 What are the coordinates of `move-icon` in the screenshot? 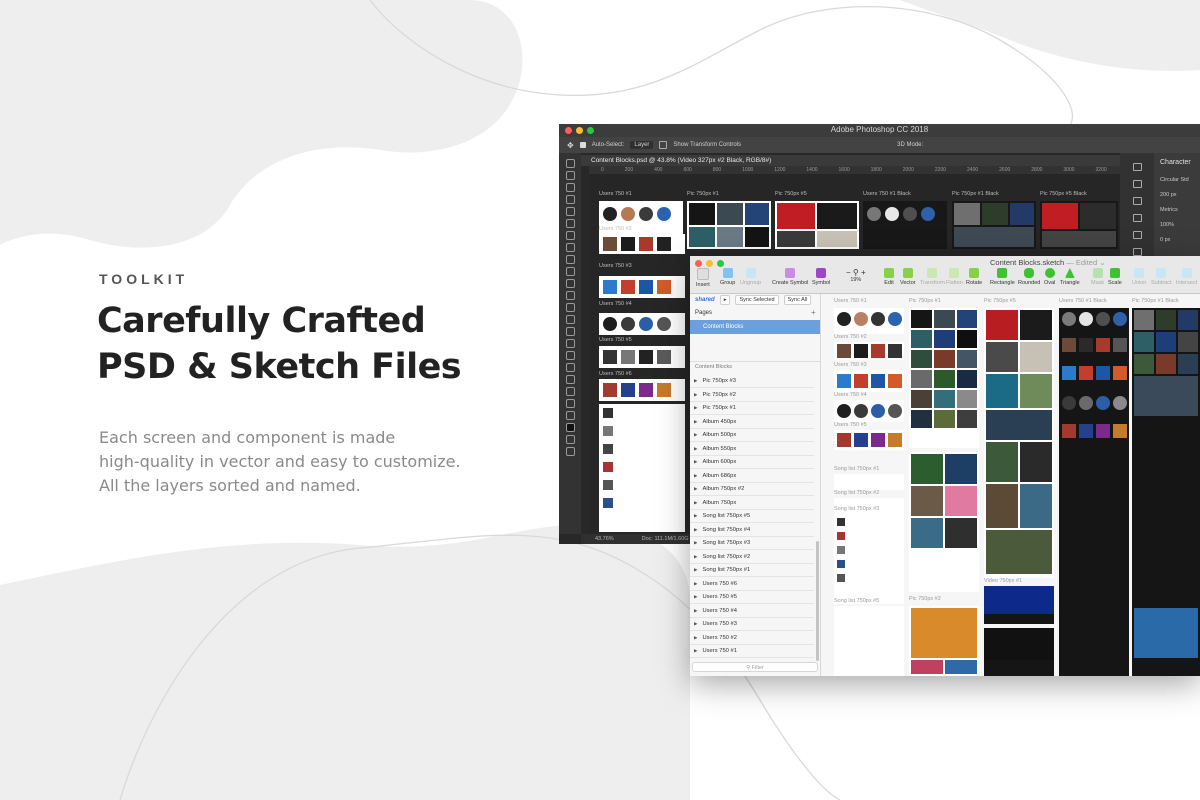 It's located at (570, 163).